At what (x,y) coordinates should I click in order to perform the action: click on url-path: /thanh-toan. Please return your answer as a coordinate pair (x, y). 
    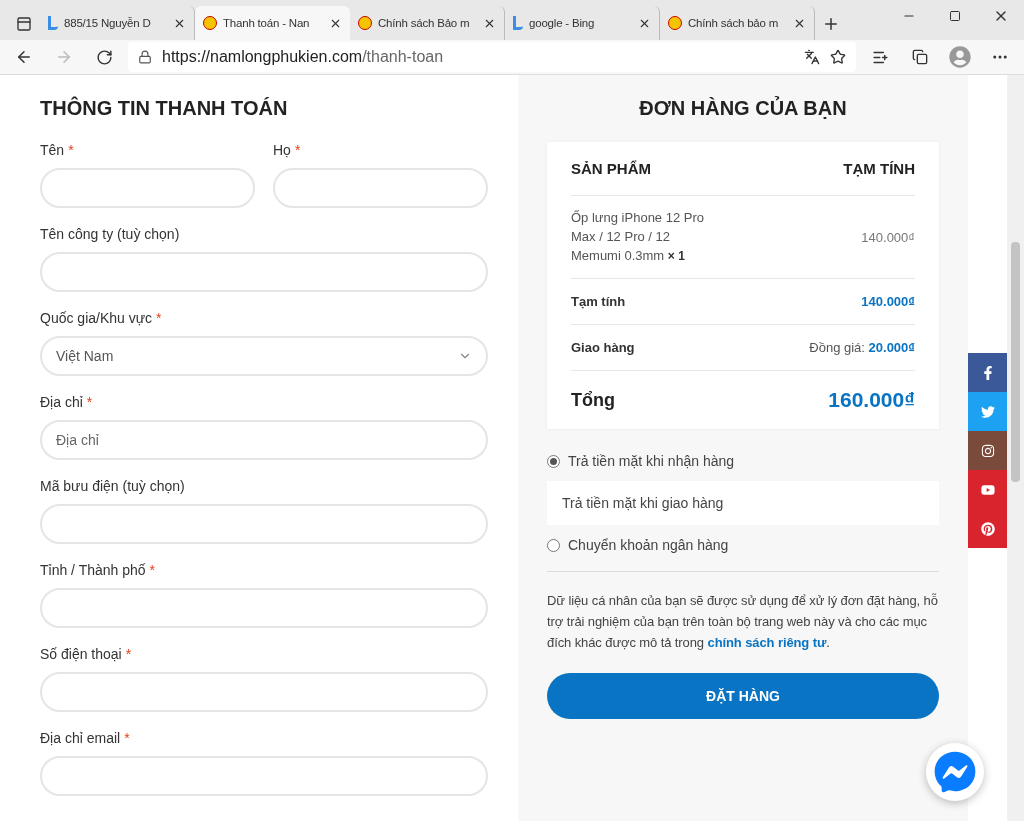
    Looking at the image, I should click on (403, 57).